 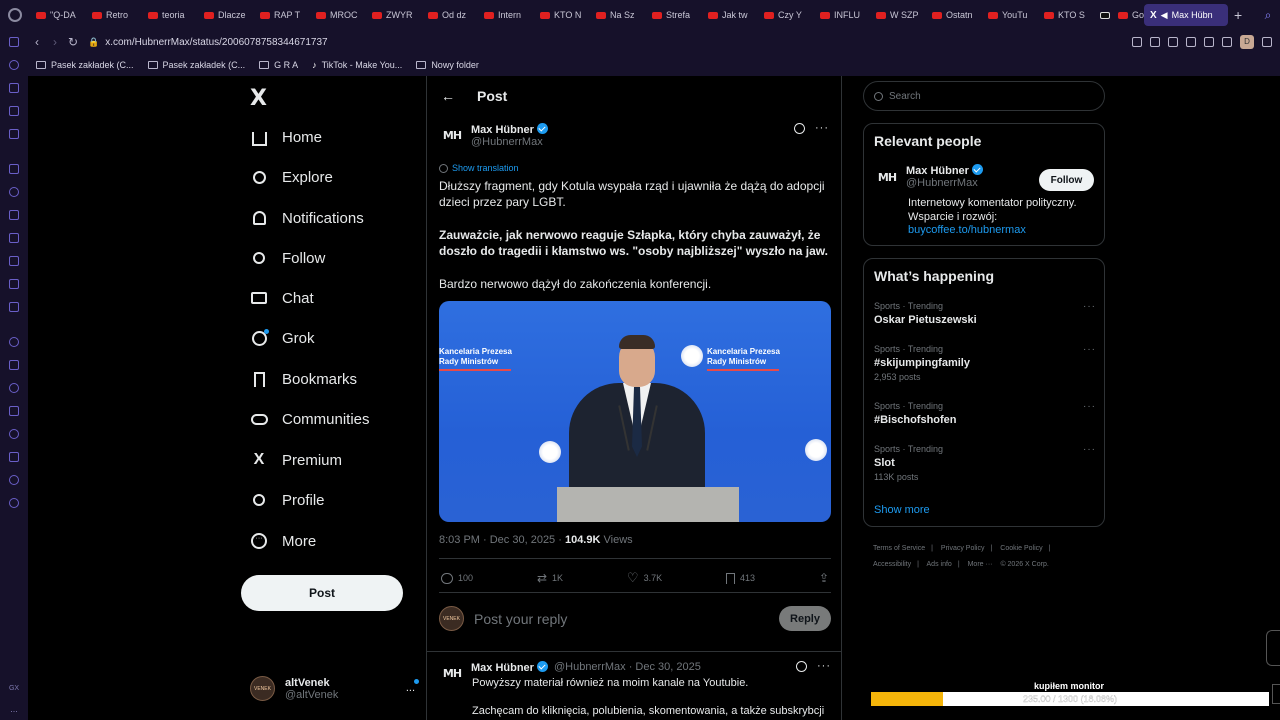 What do you see at coordinates (226, 15) in the screenshot?
I see `browser-tab: Dlacze` at bounding box center [226, 15].